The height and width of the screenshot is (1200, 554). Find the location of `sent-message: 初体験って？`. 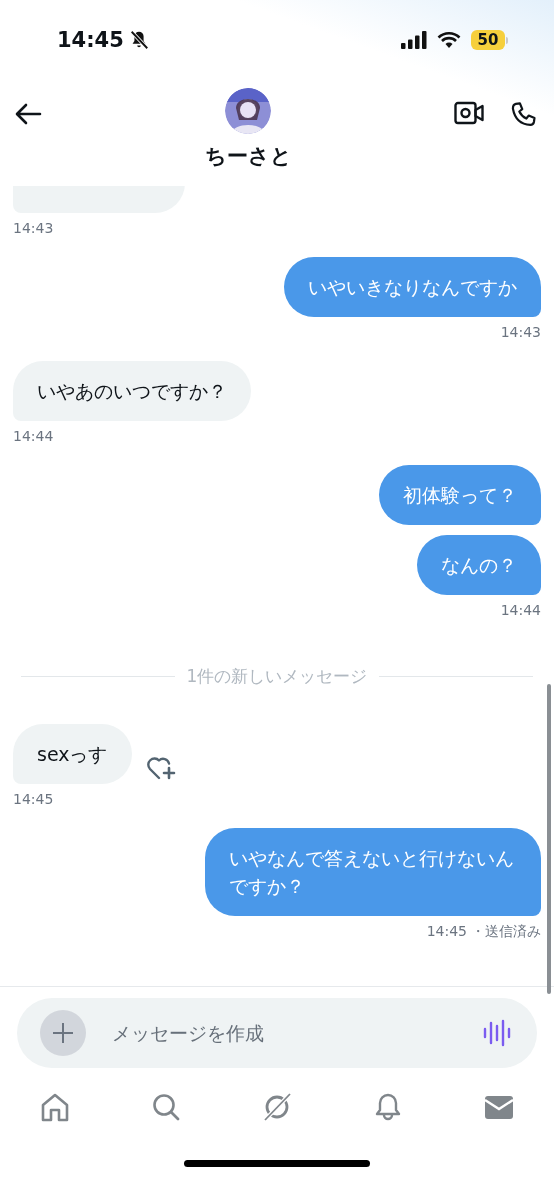

sent-message: 初体験って？ is located at coordinates (460, 495).